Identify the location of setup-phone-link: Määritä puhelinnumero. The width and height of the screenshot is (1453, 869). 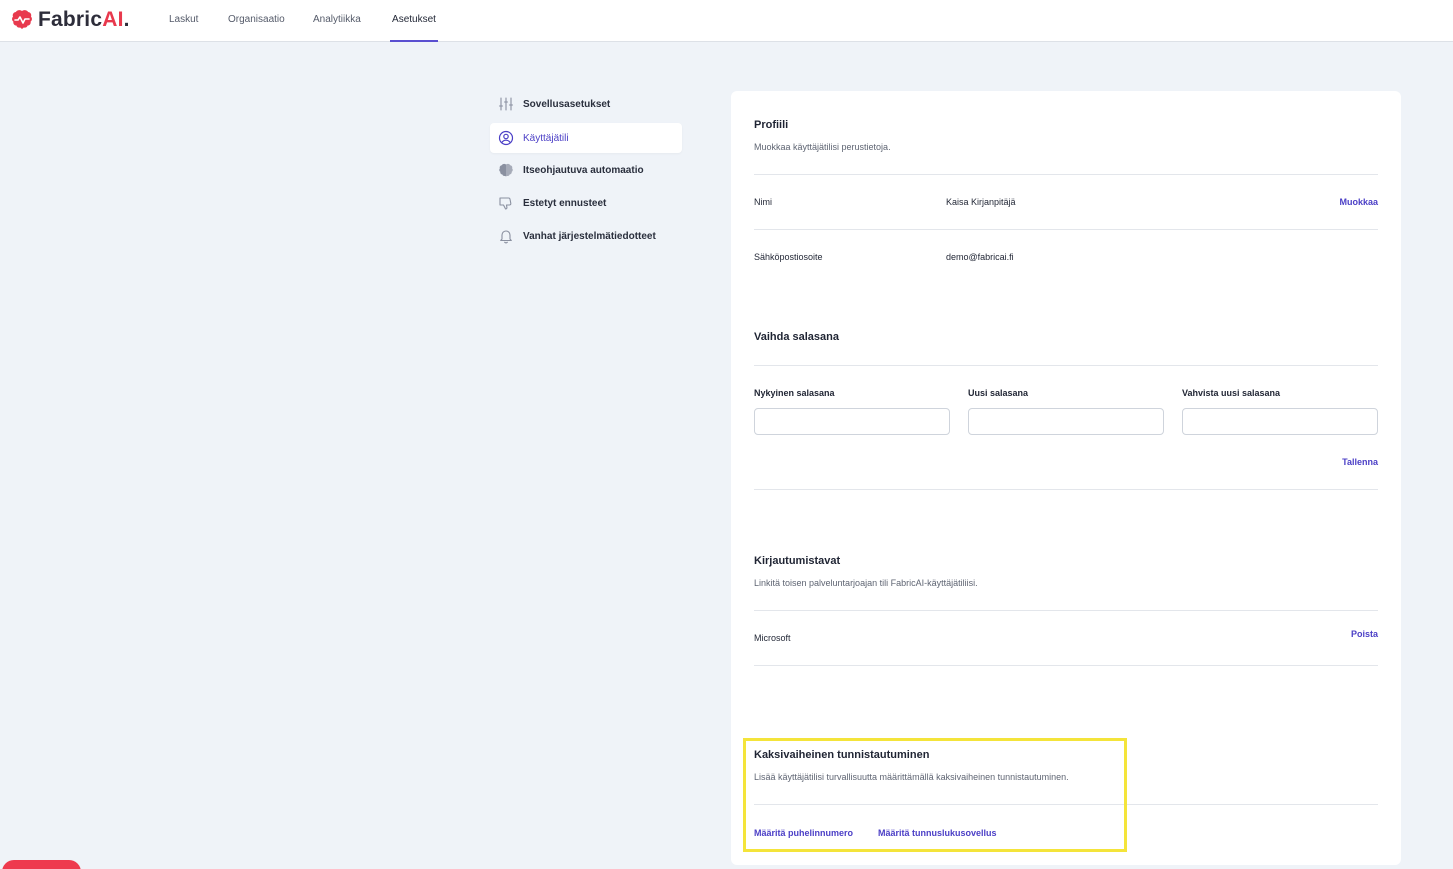
(803, 833).